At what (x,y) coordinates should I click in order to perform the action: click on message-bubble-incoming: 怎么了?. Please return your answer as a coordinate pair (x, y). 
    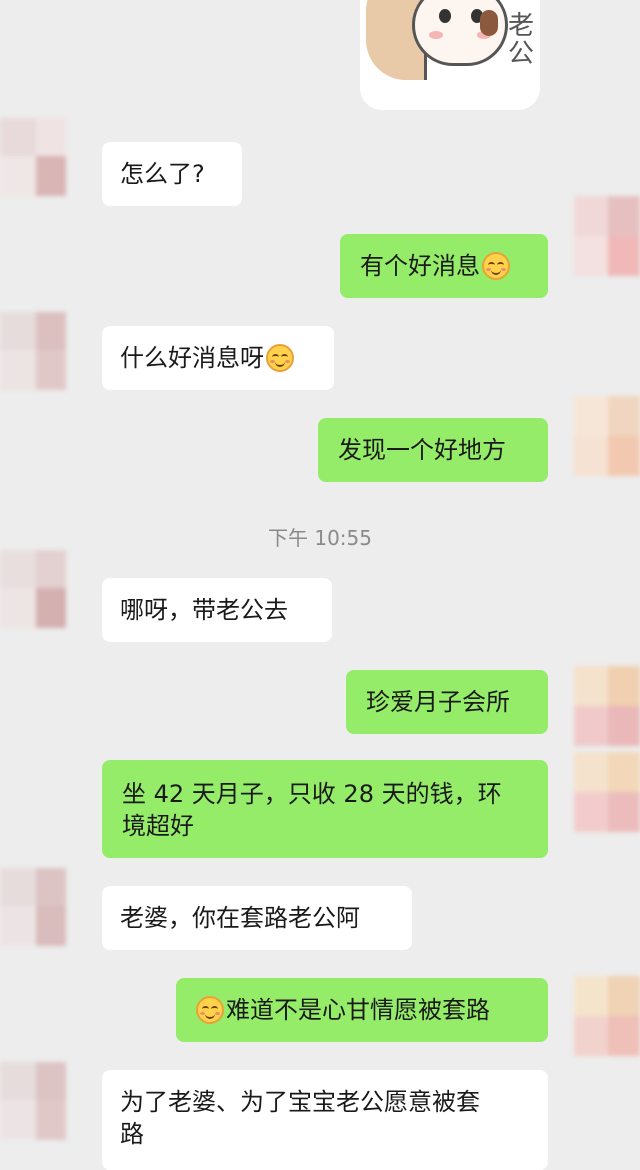
    Looking at the image, I should click on (172, 174).